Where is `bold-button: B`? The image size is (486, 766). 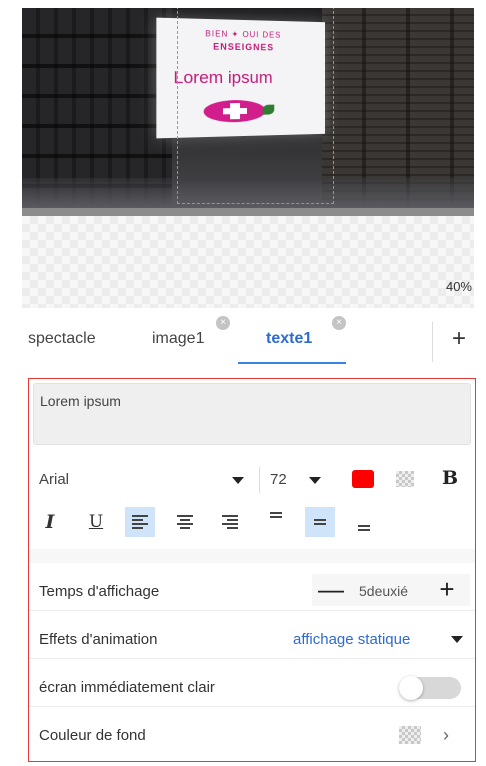
bold-button: B is located at coordinates (450, 478).